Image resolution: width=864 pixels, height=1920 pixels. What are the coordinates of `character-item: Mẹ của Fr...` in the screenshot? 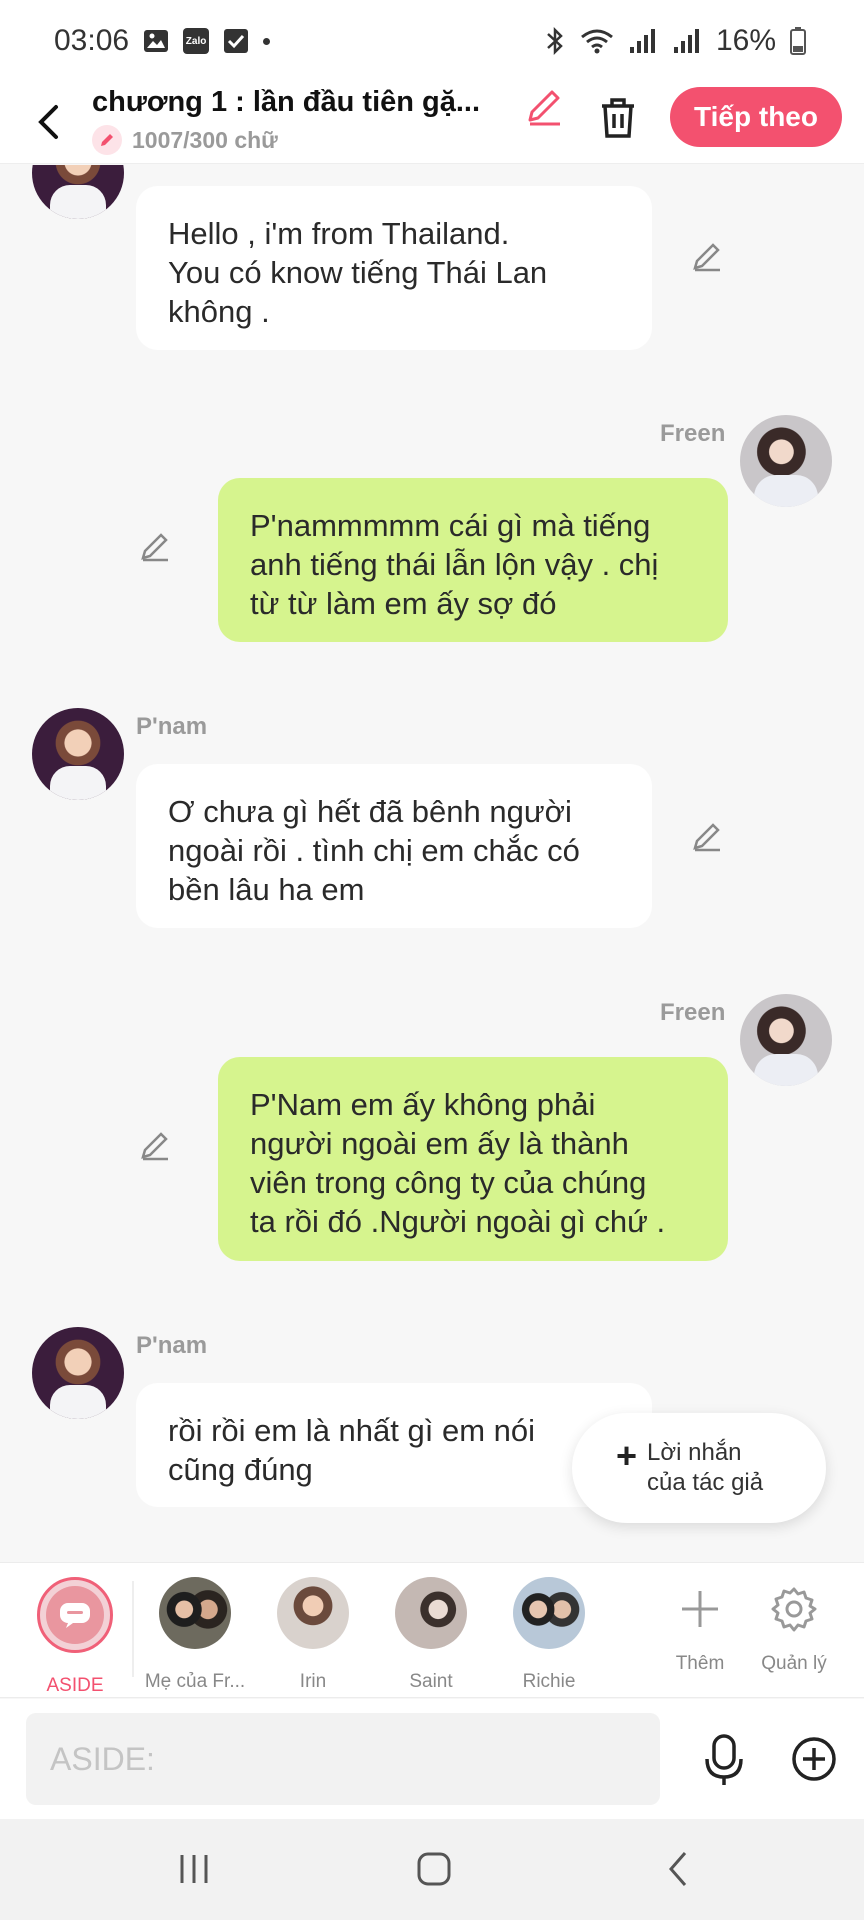 It's located at (195, 1635).